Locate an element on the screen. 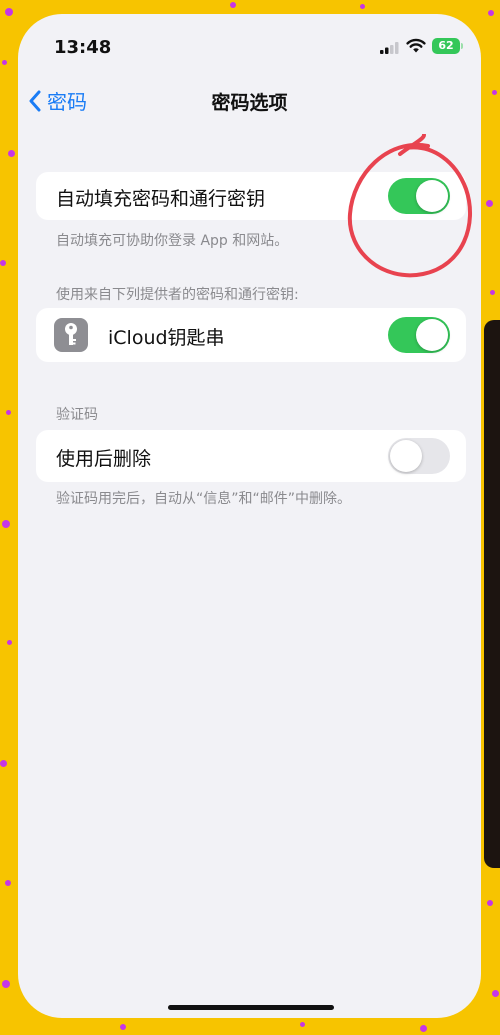 Image resolution: width=500 pixels, height=1035 pixels. signal-icon is located at coordinates (389, 48).